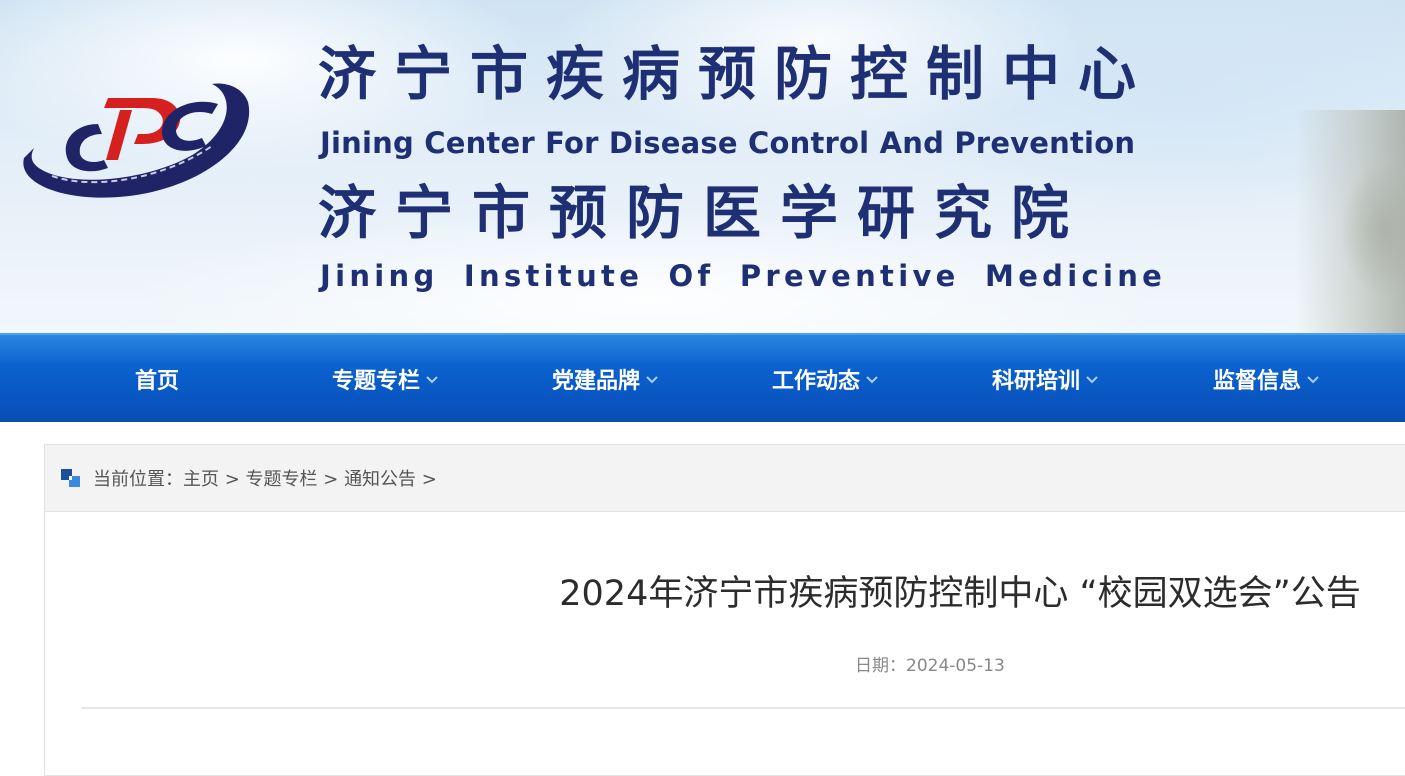  Describe the element at coordinates (1256, 381) in the screenshot. I see `nav-item-label: 监督信息` at that location.